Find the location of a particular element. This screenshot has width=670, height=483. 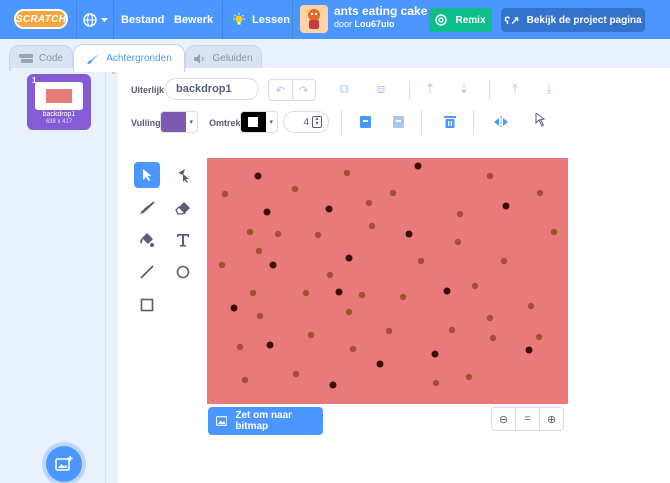

line-tool is located at coordinates (147, 272).